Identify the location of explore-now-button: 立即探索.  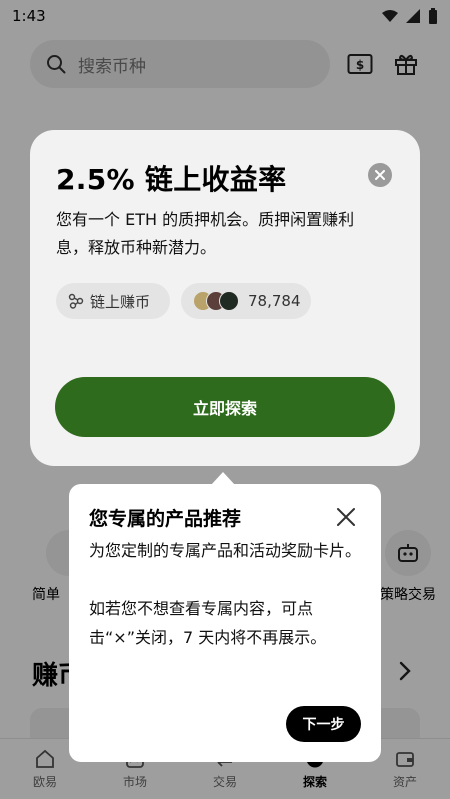
(225, 407).